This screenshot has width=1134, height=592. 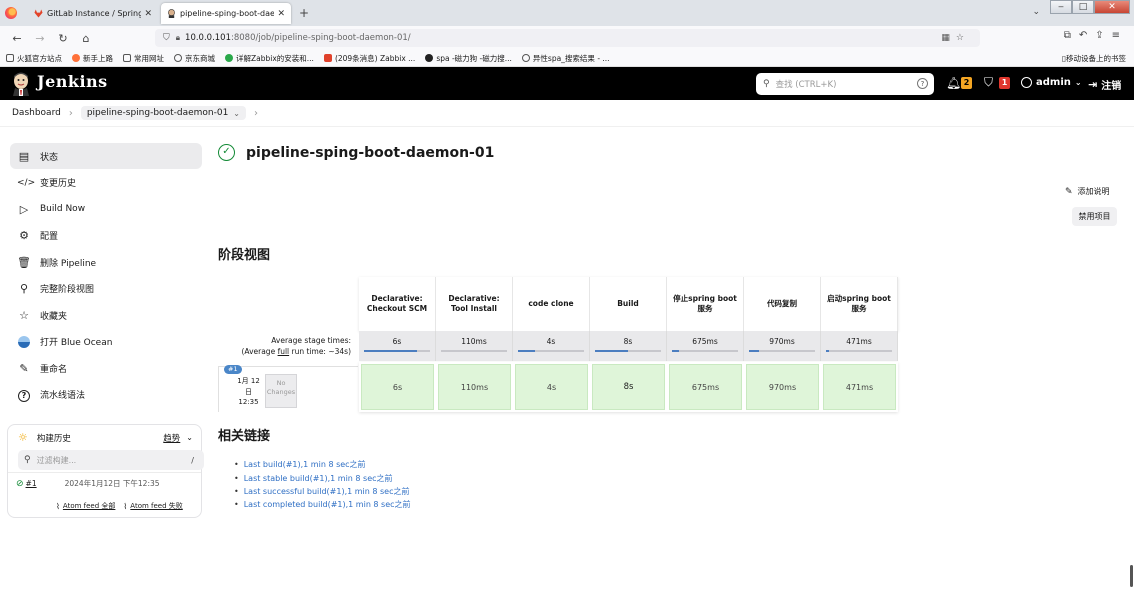 I want to click on window-close-button: ✕, so click(x=1112, y=7).